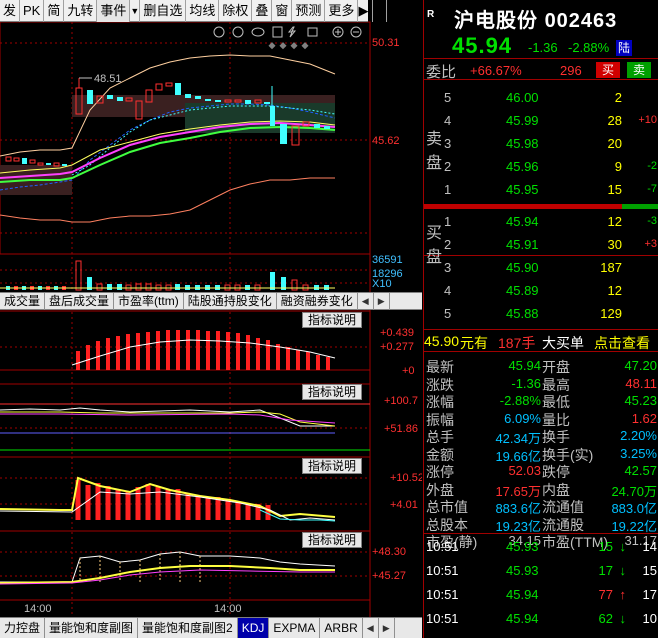 The image size is (658, 638). I want to click on toolbar-remove-watchlist: 删自选, so click(163, 11).